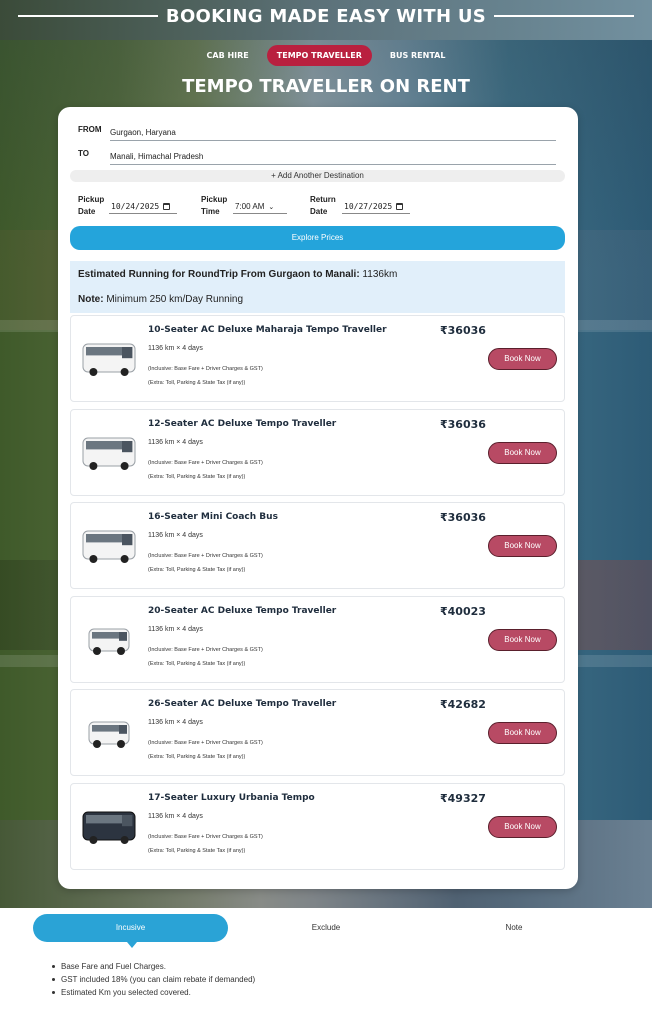 This screenshot has width=652, height=1024. Describe the element at coordinates (323, 205) in the screenshot. I see `return-date-label: Return Date` at that location.